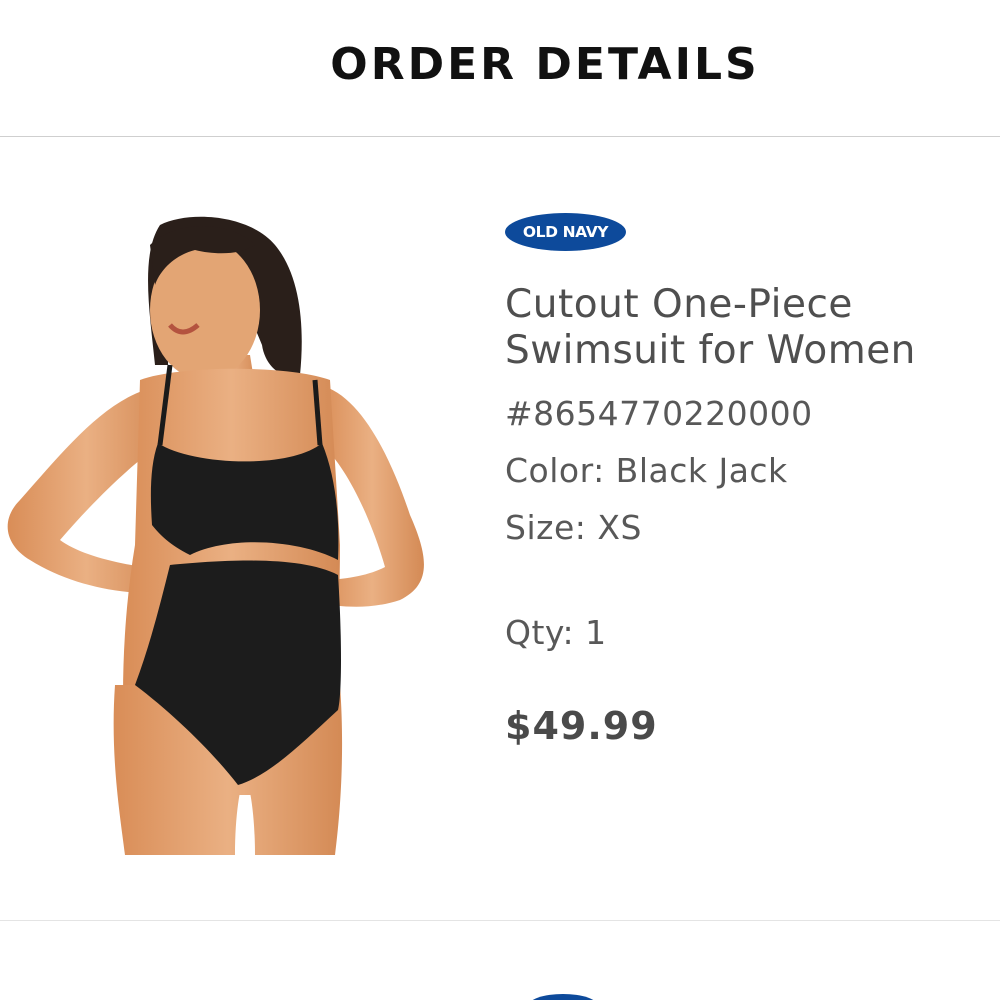 The height and width of the screenshot is (1000, 1000). Describe the element at coordinates (659, 413) in the screenshot. I see `product-sku: #8654770220000` at that location.